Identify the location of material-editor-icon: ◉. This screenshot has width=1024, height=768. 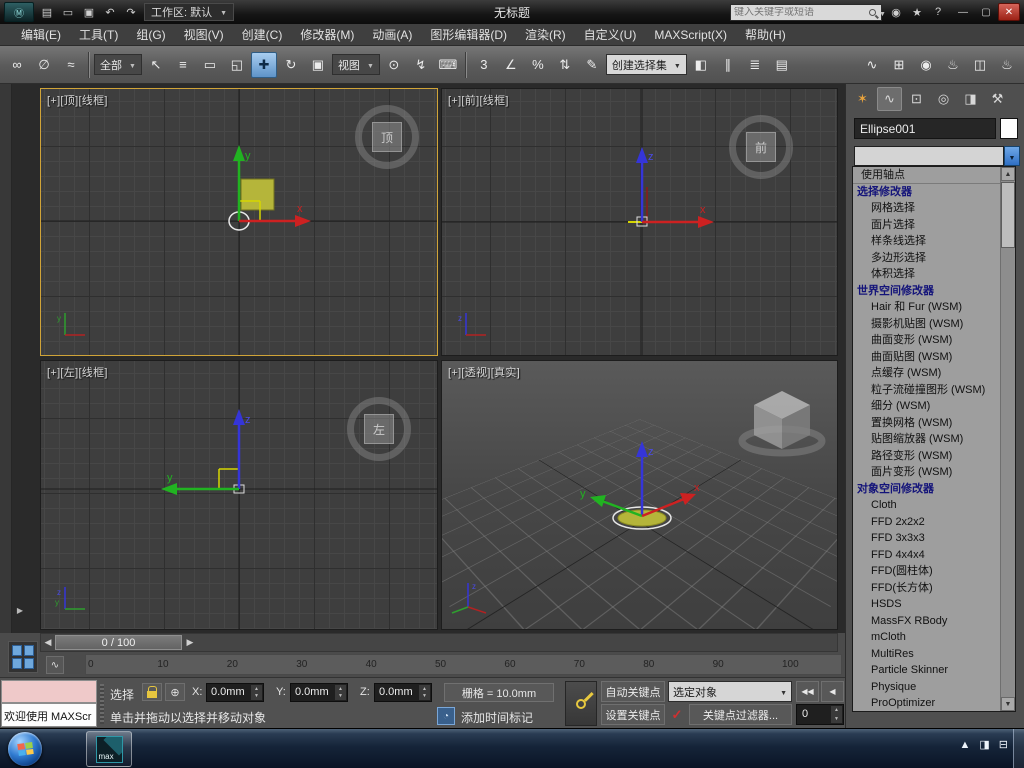
(926, 65).